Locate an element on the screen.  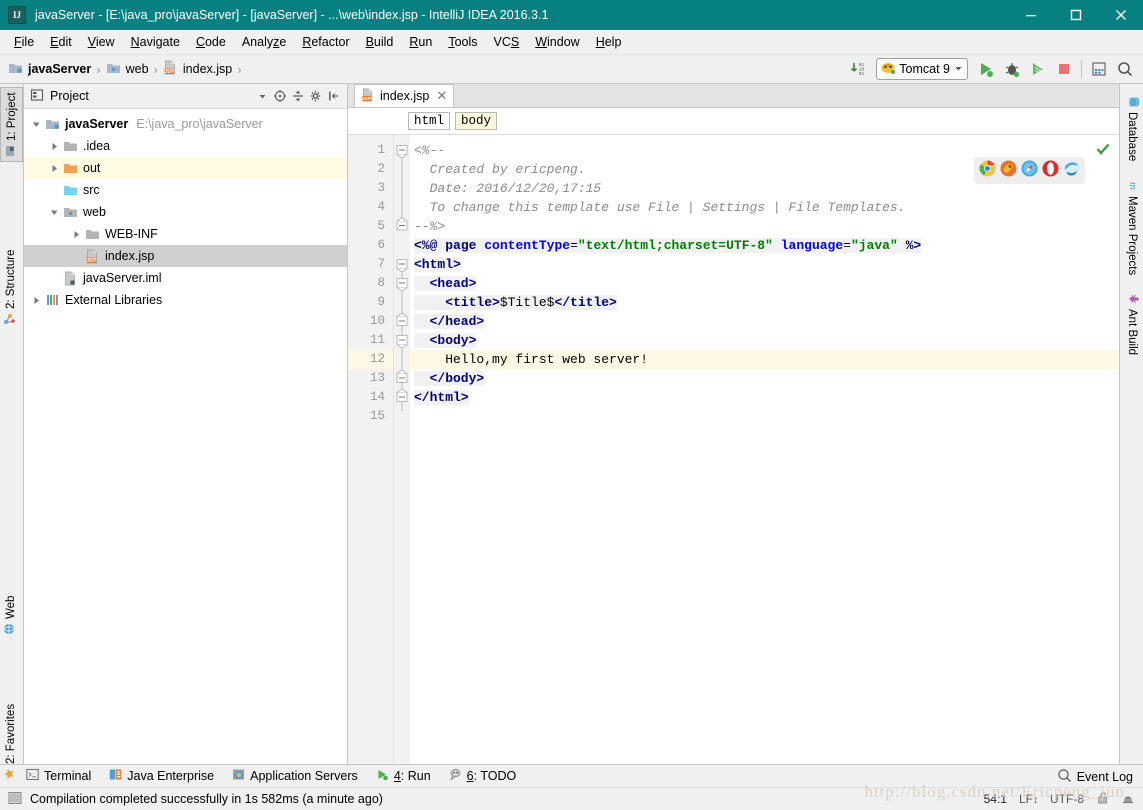
safari-icon is located at coordinates (1029, 170).